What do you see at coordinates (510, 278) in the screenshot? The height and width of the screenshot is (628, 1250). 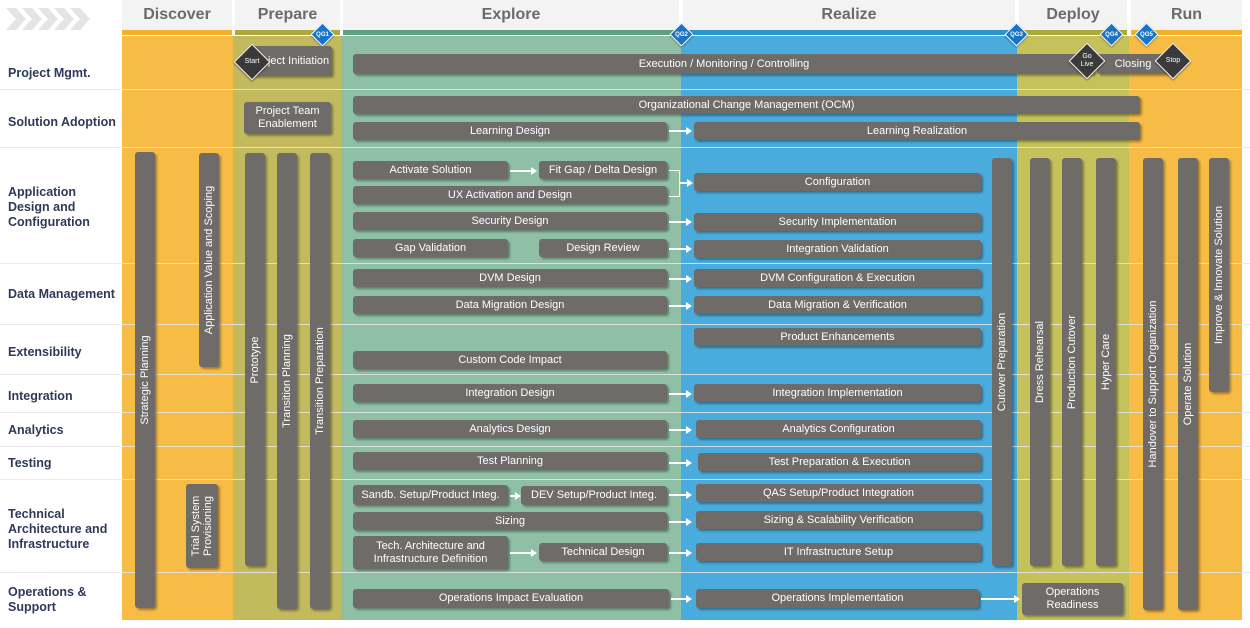 I see `activity-dvm-design: DVM Design` at bounding box center [510, 278].